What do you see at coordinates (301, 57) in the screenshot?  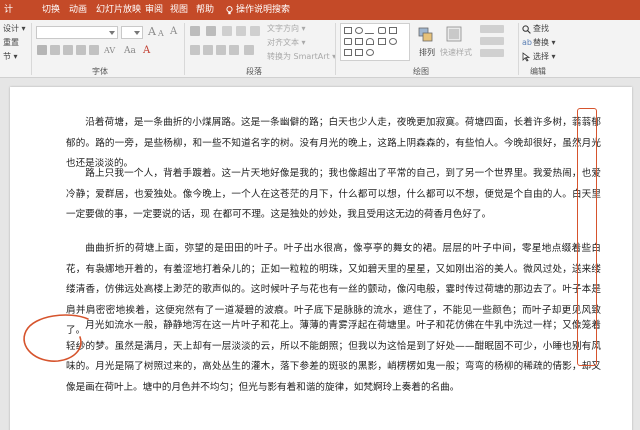 I see `convert-smartart-button: 转换为 SmartArt ▾` at bounding box center [301, 57].